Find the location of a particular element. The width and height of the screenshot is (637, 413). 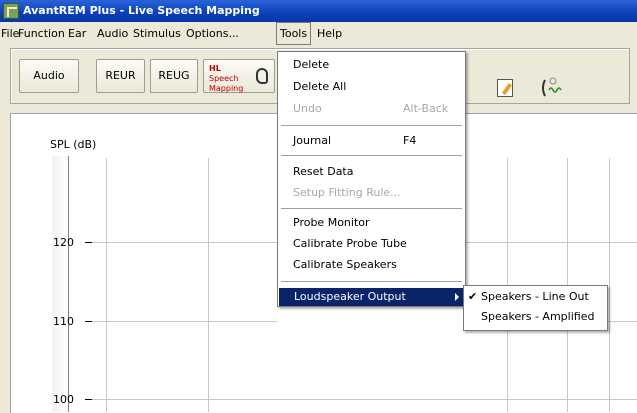

app-icon is located at coordinates (11, 11).